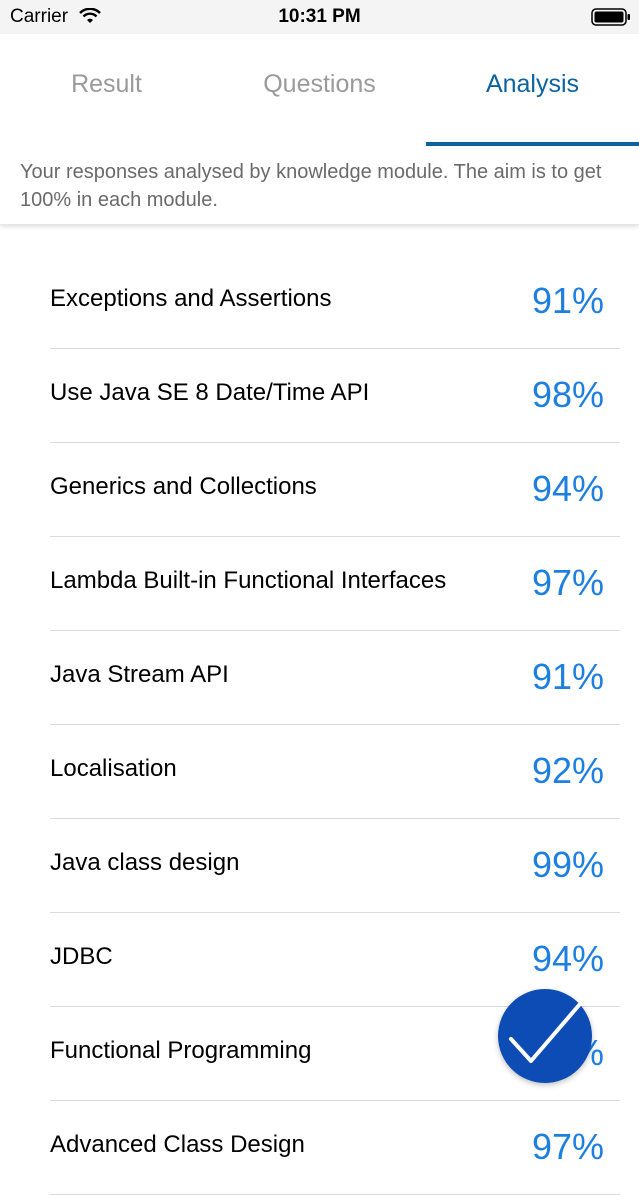  I want to click on module-name: Exceptions and Assertions, so click(191, 298).